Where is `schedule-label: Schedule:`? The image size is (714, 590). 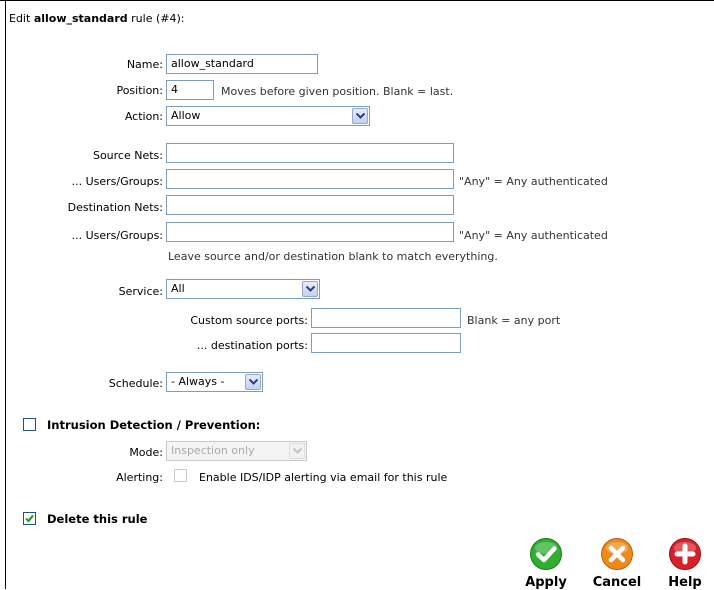 schedule-label: Schedule: is located at coordinates (135, 383).